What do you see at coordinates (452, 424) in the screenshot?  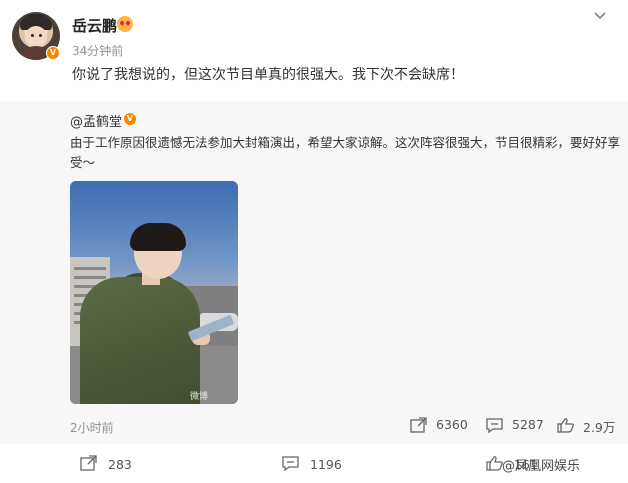 I see `repost-share-count: 6360` at bounding box center [452, 424].